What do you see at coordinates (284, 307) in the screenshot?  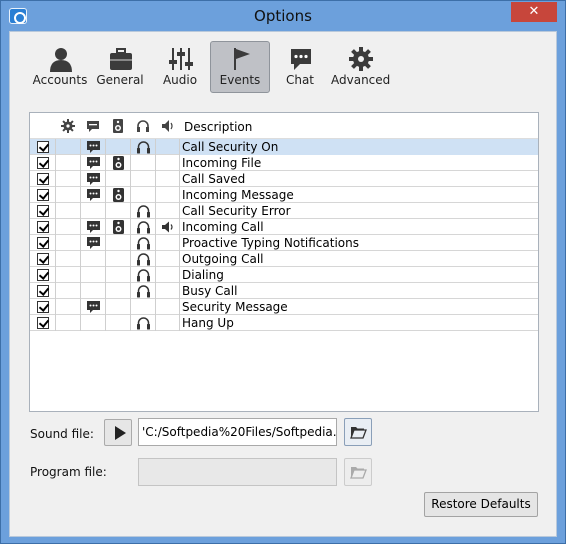 I see `event-row: Security Message` at bounding box center [284, 307].